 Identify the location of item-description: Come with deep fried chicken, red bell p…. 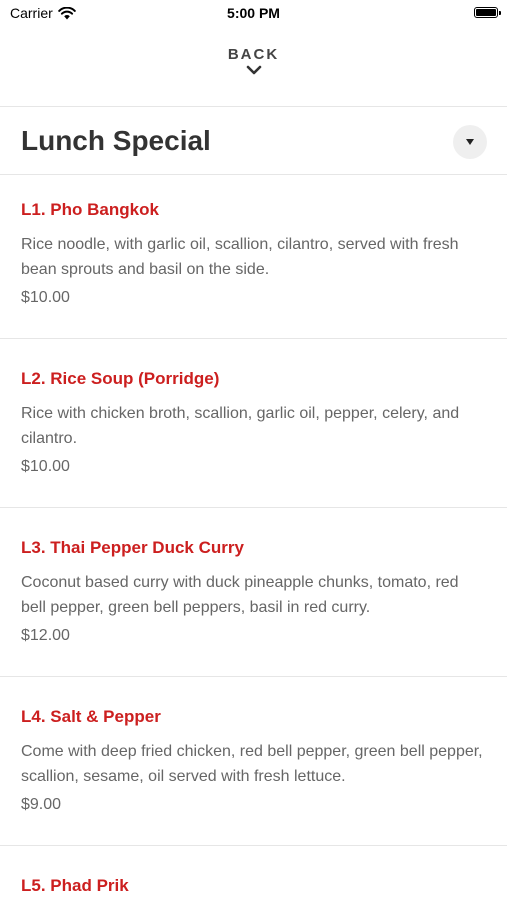
(252, 764).